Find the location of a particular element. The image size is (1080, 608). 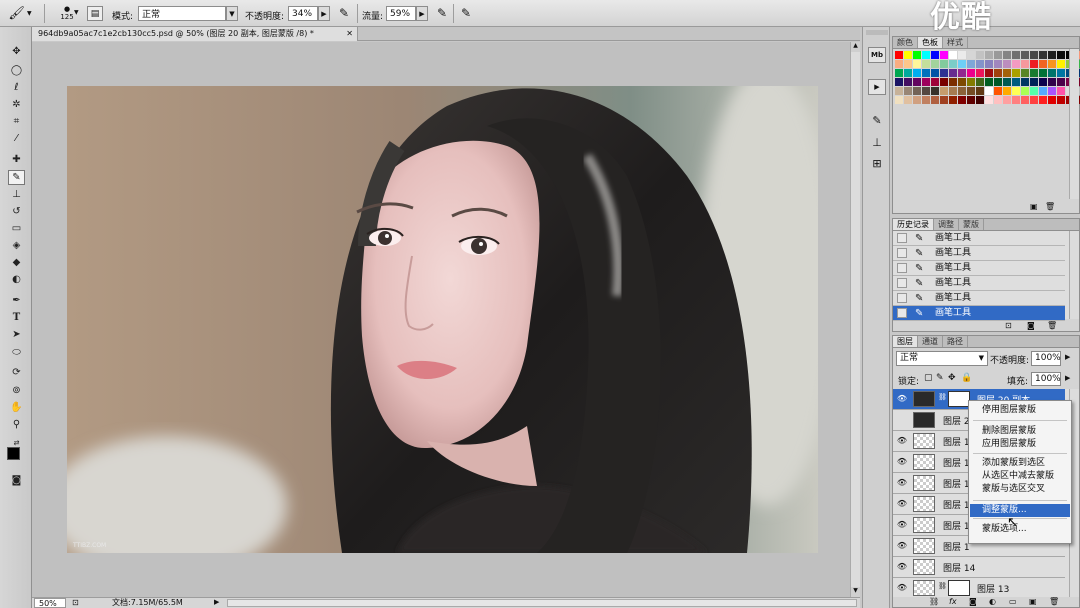

context-menu-item: 删除图层蒙版 is located at coordinates (1020, 431).